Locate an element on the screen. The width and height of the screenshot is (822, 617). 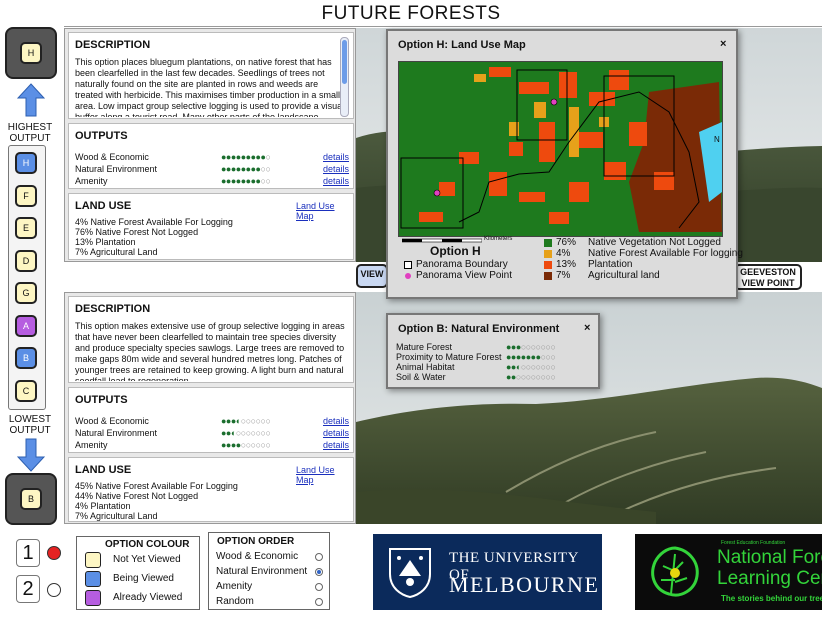
popup-title: Option B: Natural Environment is located at coordinates (479, 329).